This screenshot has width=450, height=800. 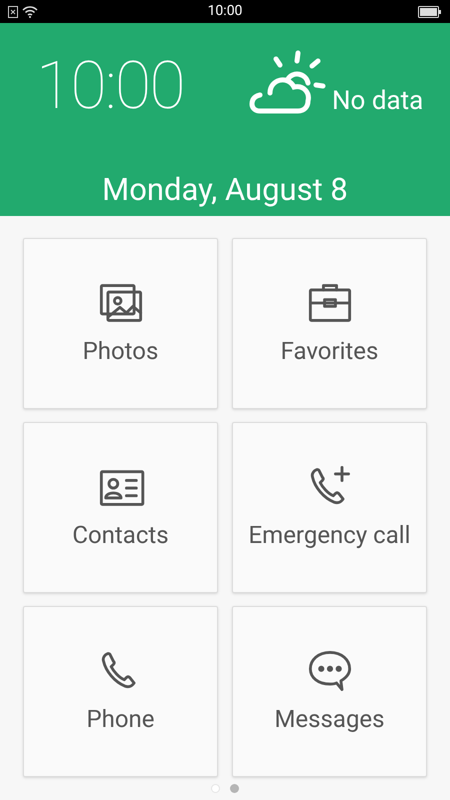 What do you see at coordinates (329, 323) in the screenshot?
I see `app-tile: Favorites` at bounding box center [329, 323].